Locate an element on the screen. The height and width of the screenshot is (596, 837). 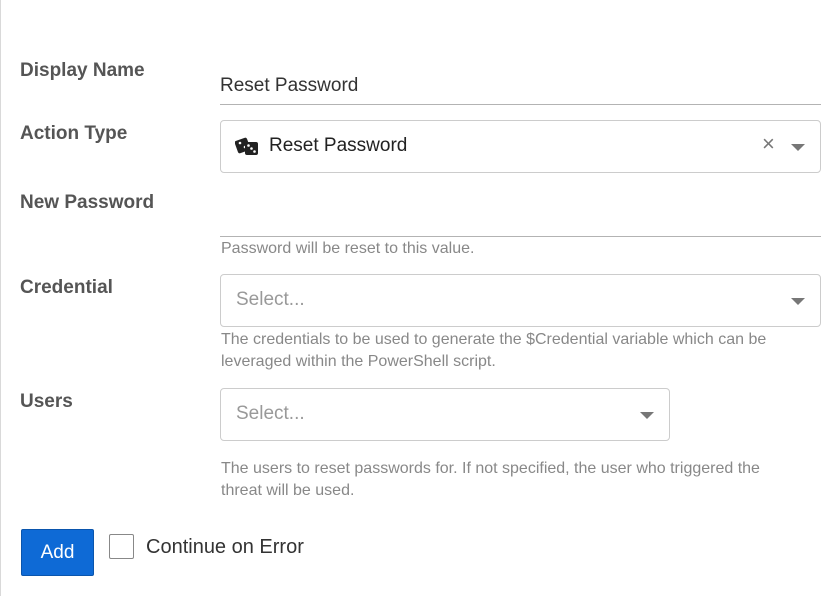
display-name-label: Display Name is located at coordinates (82, 70).